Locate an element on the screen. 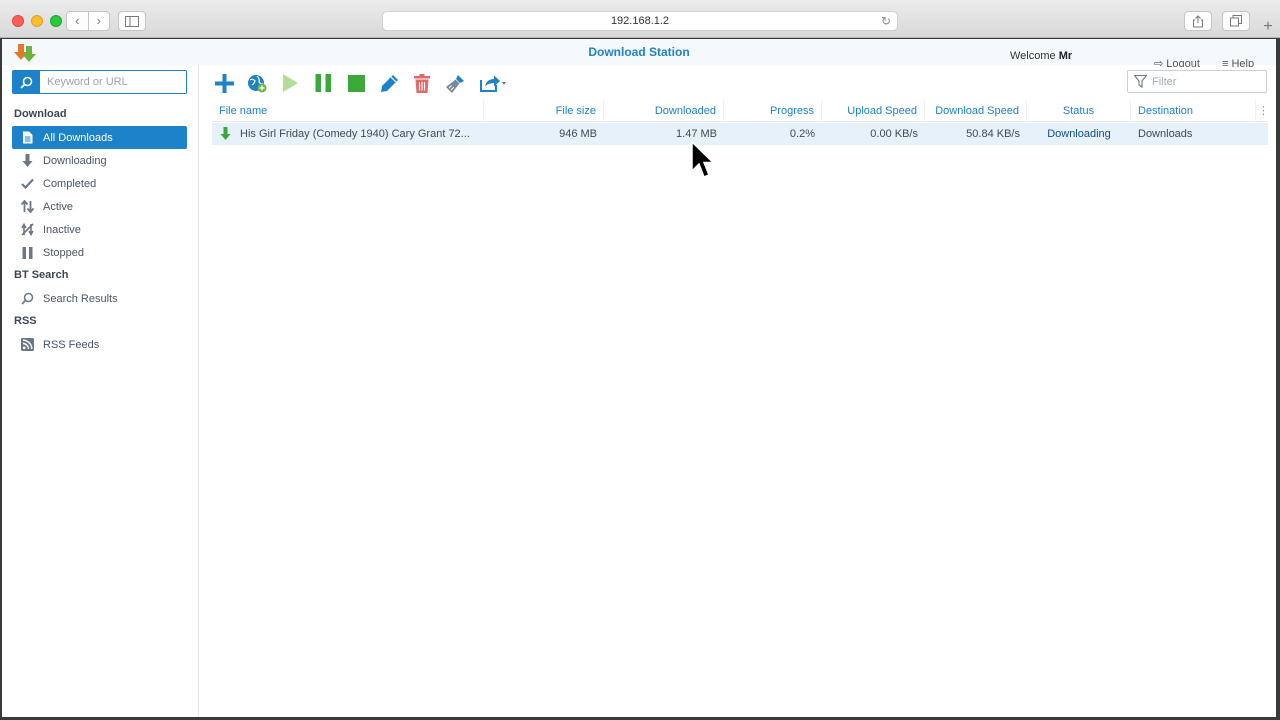 The width and height of the screenshot is (1280, 720). sidebar-item-all-downloads: All Downloads is located at coordinates (99, 137).